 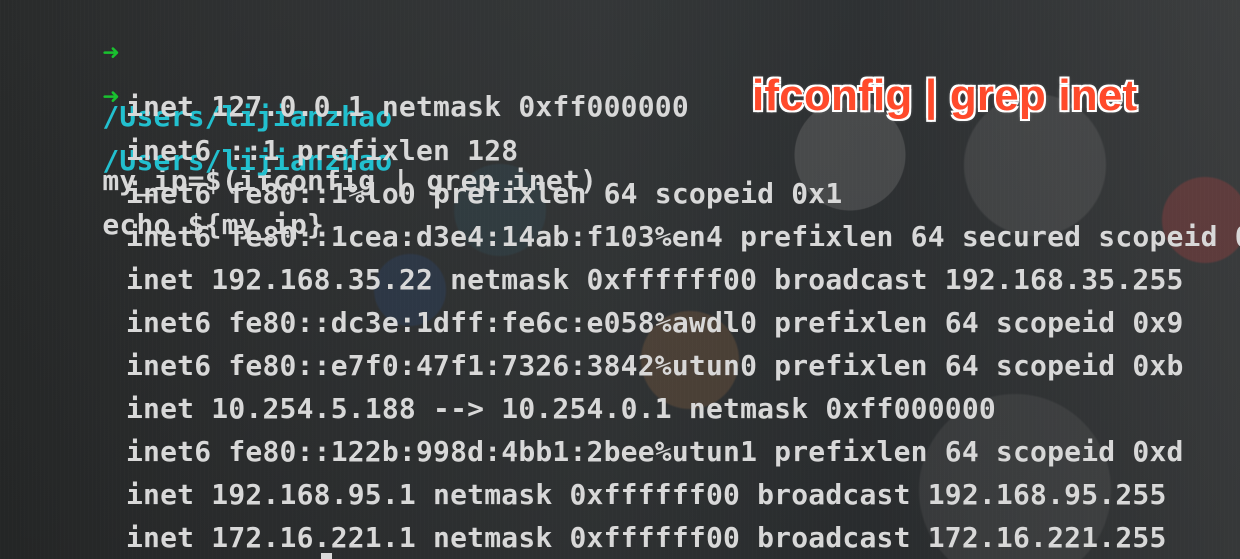 I want to click on terminal-cursor, so click(x=326, y=556).